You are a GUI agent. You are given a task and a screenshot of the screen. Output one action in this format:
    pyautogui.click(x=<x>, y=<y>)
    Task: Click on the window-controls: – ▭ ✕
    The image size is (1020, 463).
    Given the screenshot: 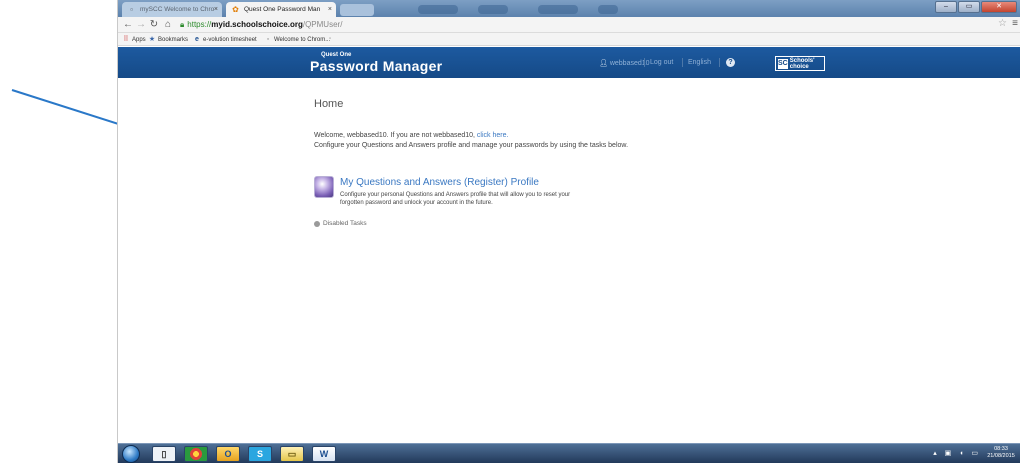 What is the action you would take?
    pyautogui.click(x=976, y=7)
    